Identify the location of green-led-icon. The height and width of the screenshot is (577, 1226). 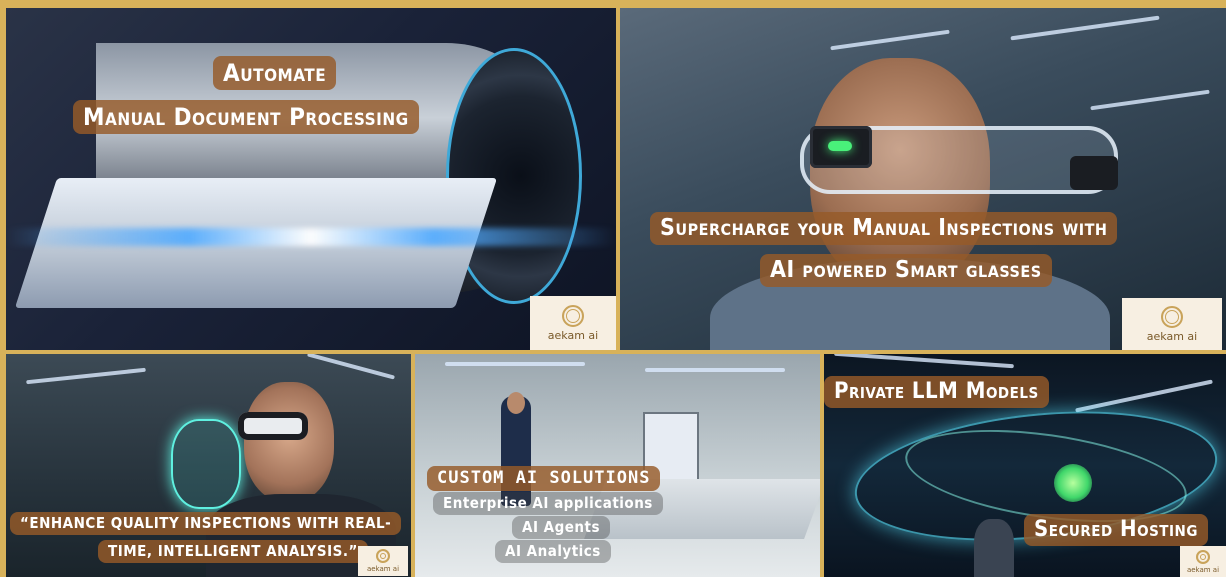
(840, 146).